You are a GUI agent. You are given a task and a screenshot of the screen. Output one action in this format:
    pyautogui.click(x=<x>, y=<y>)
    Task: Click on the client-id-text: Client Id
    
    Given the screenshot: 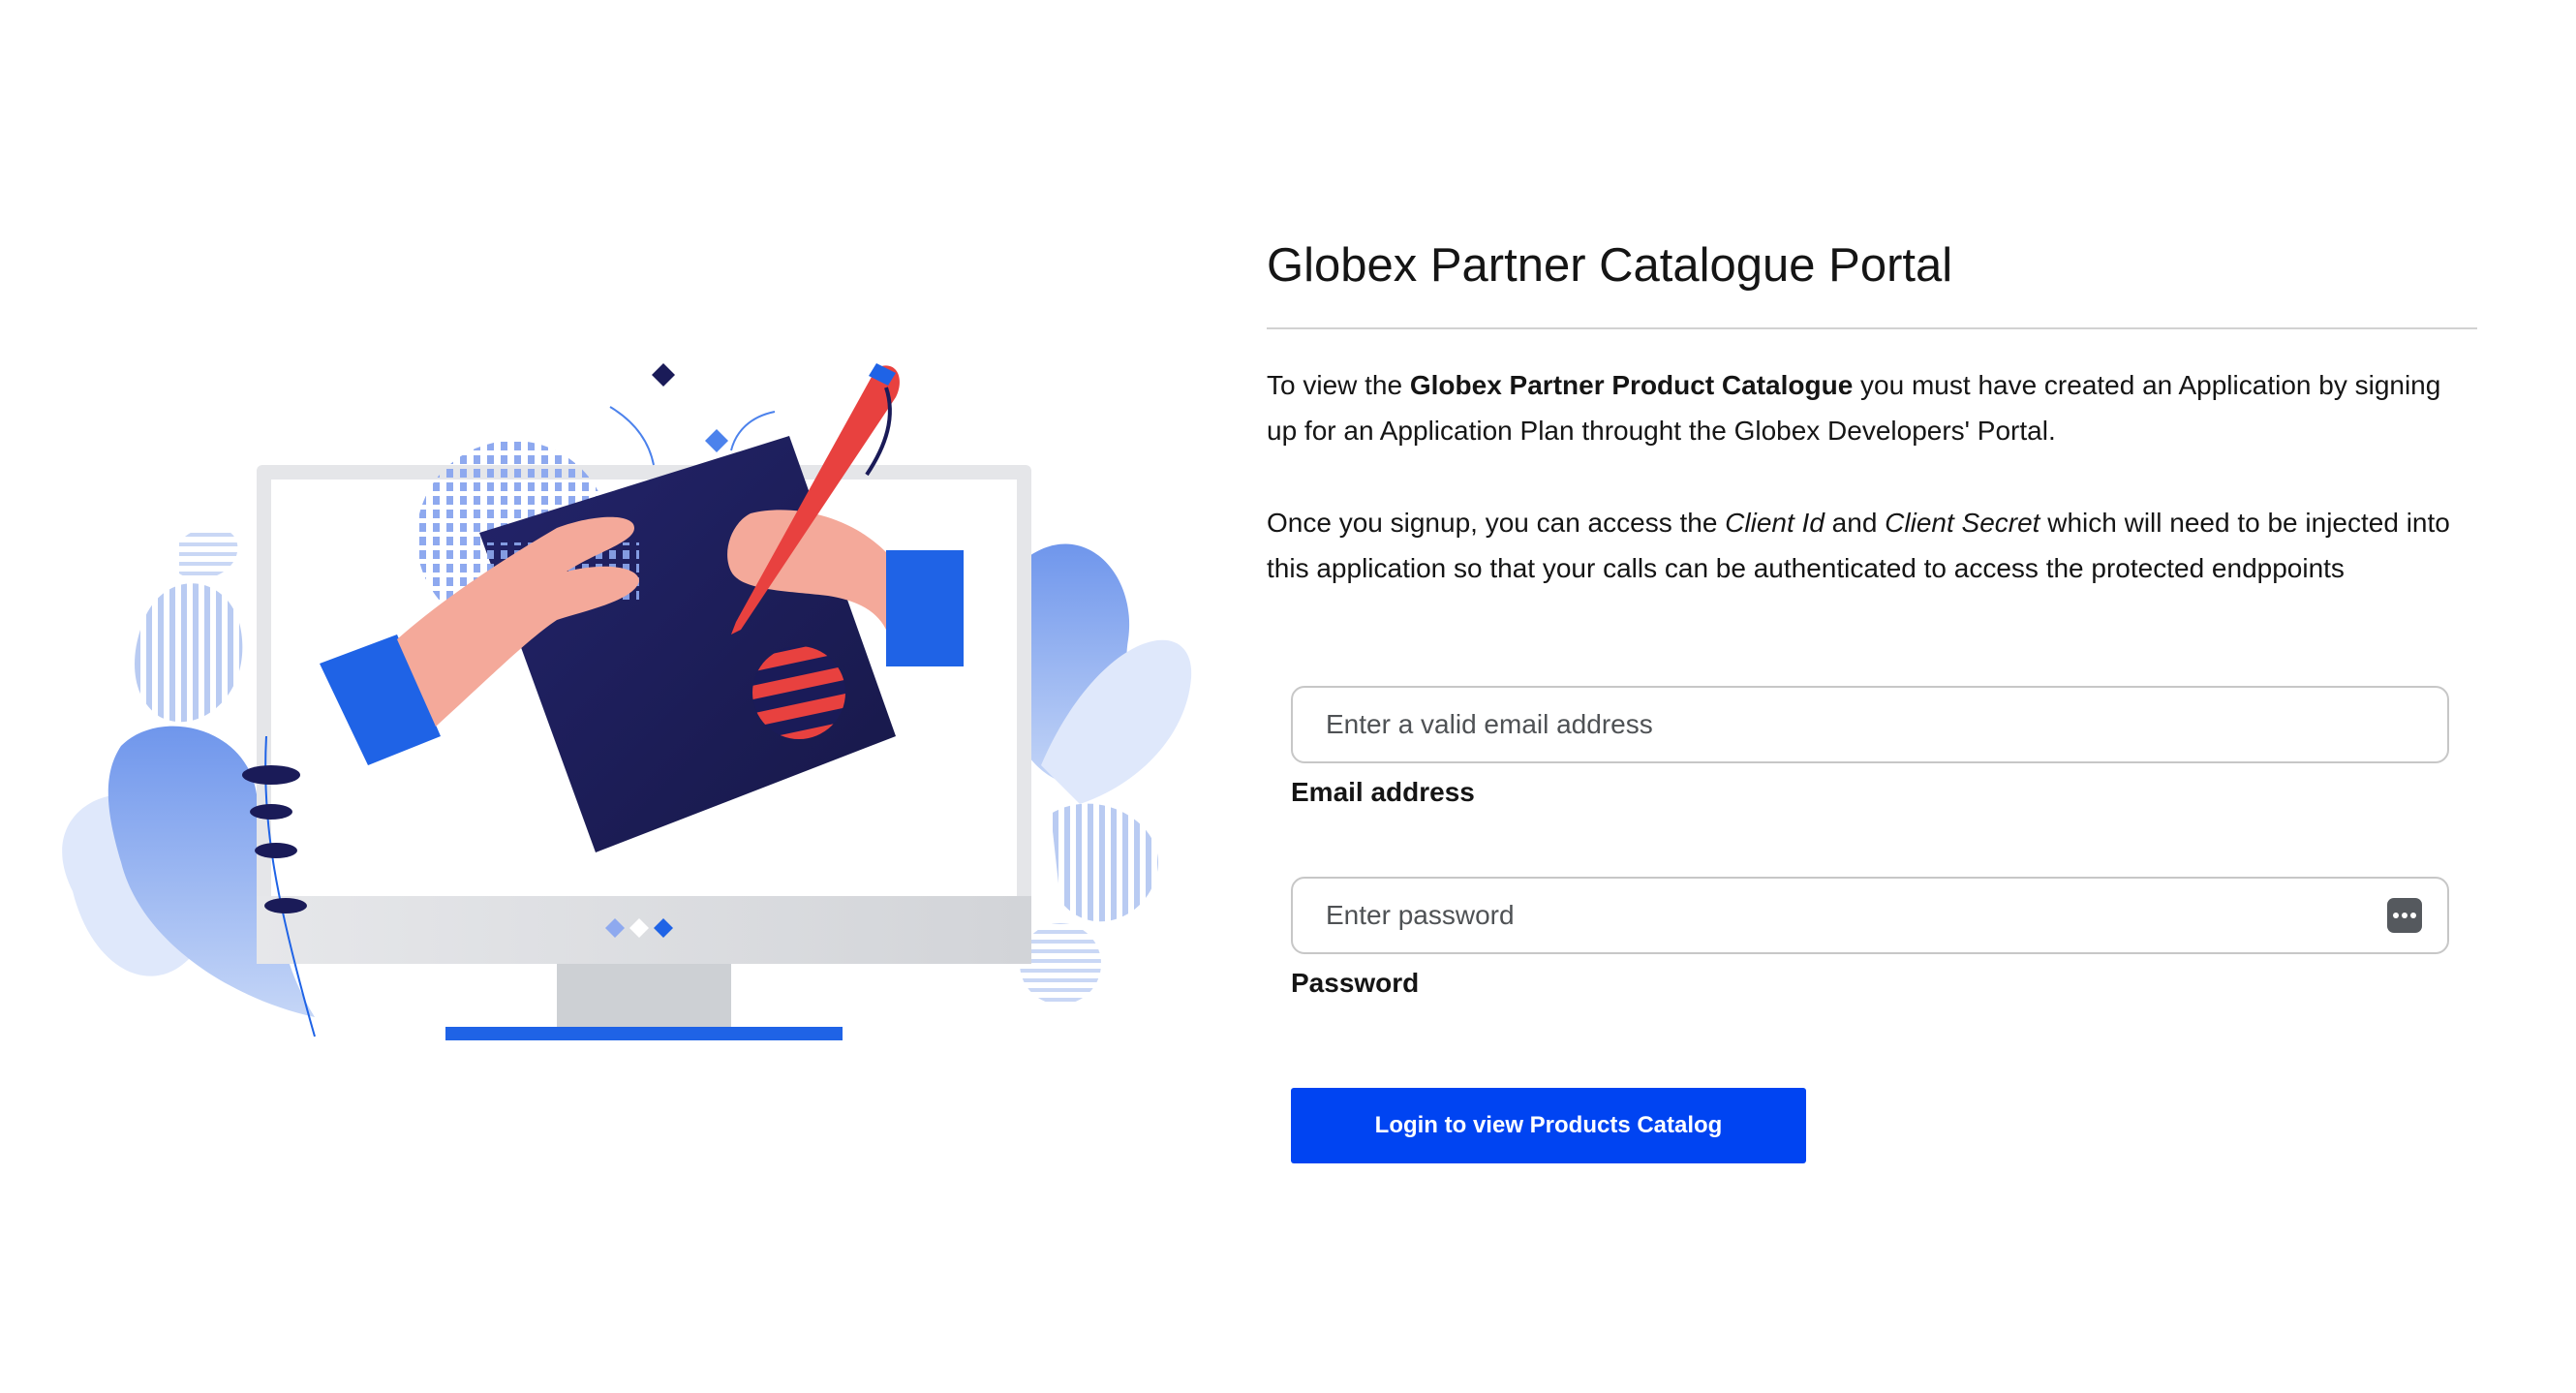 What is the action you would take?
    pyautogui.click(x=1775, y=523)
    